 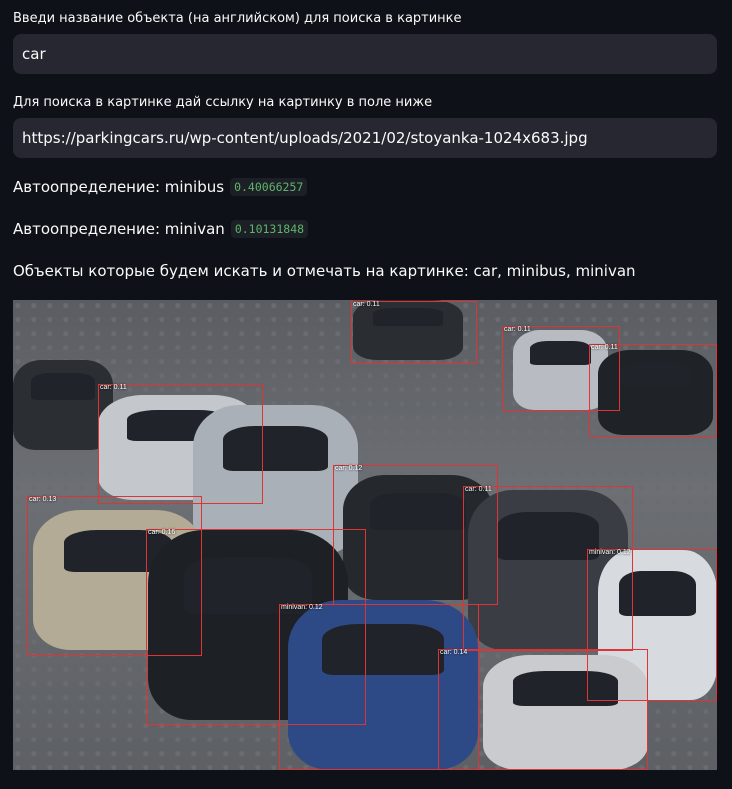 I want to click on detection-label: Автоопределение: minibus, so click(x=119, y=187).